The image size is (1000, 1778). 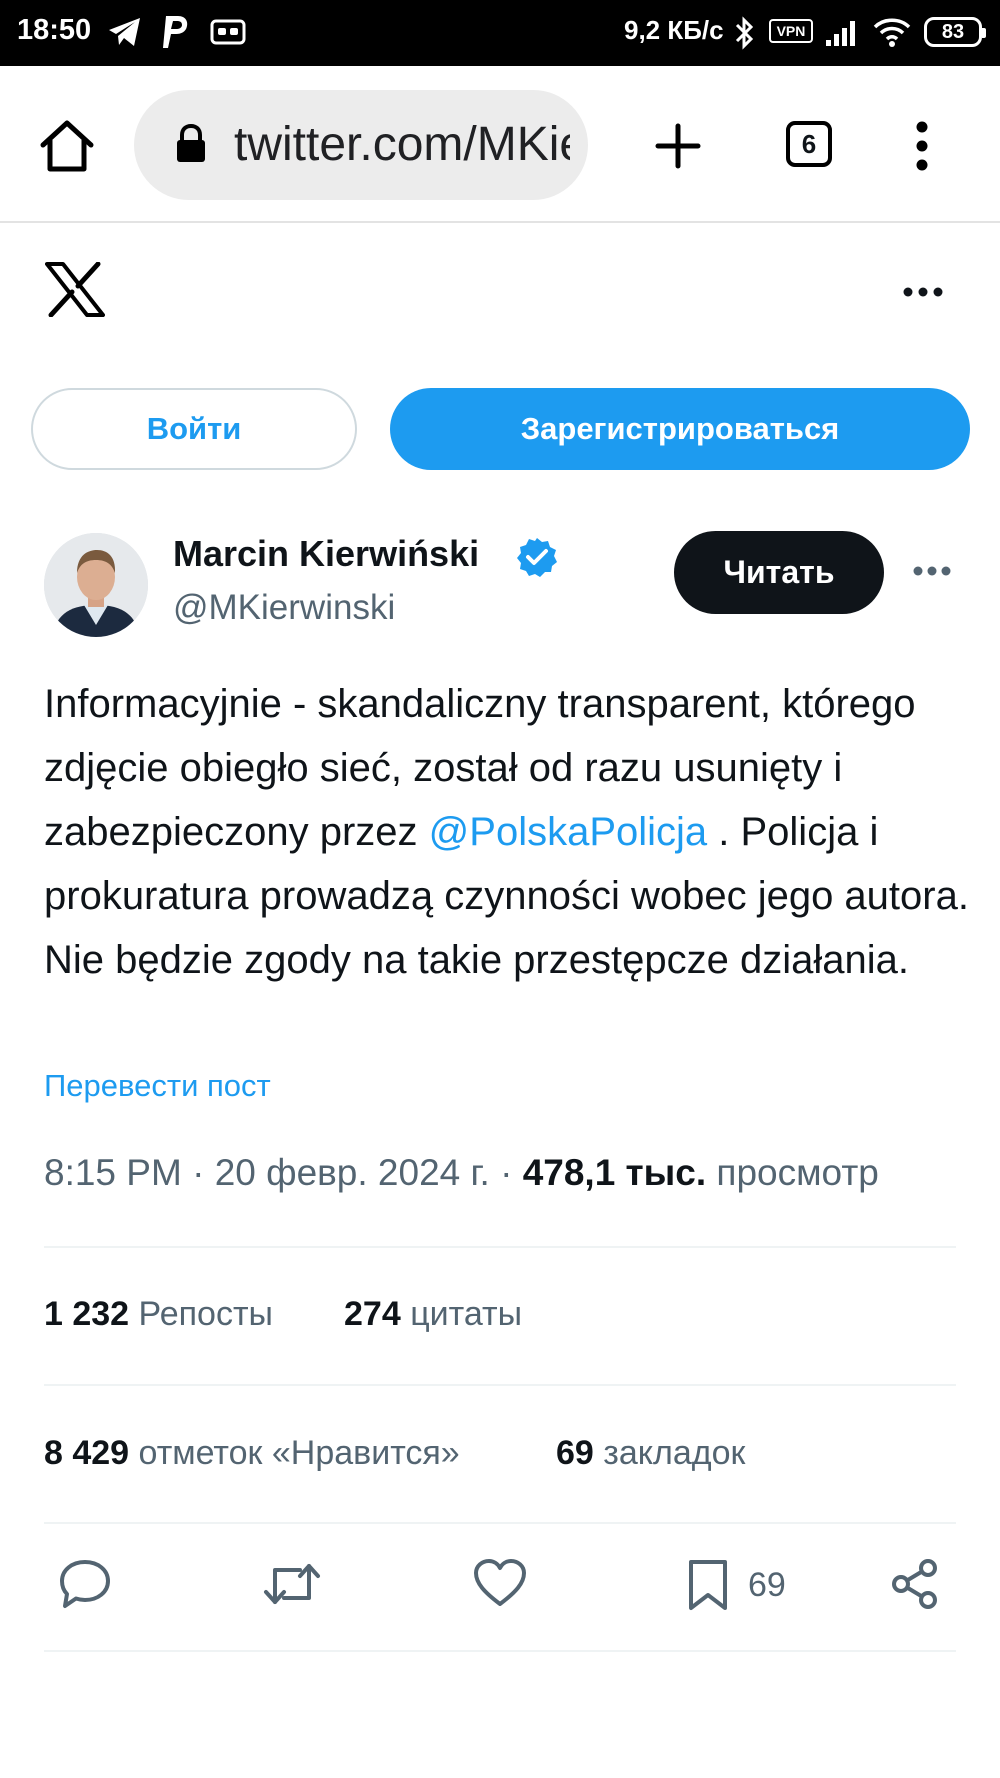 What do you see at coordinates (500, 33) in the screenshot?
I see `status-bar: 18:50 9,2 КБ/с VPN 83` at bounding box center [500, 33].